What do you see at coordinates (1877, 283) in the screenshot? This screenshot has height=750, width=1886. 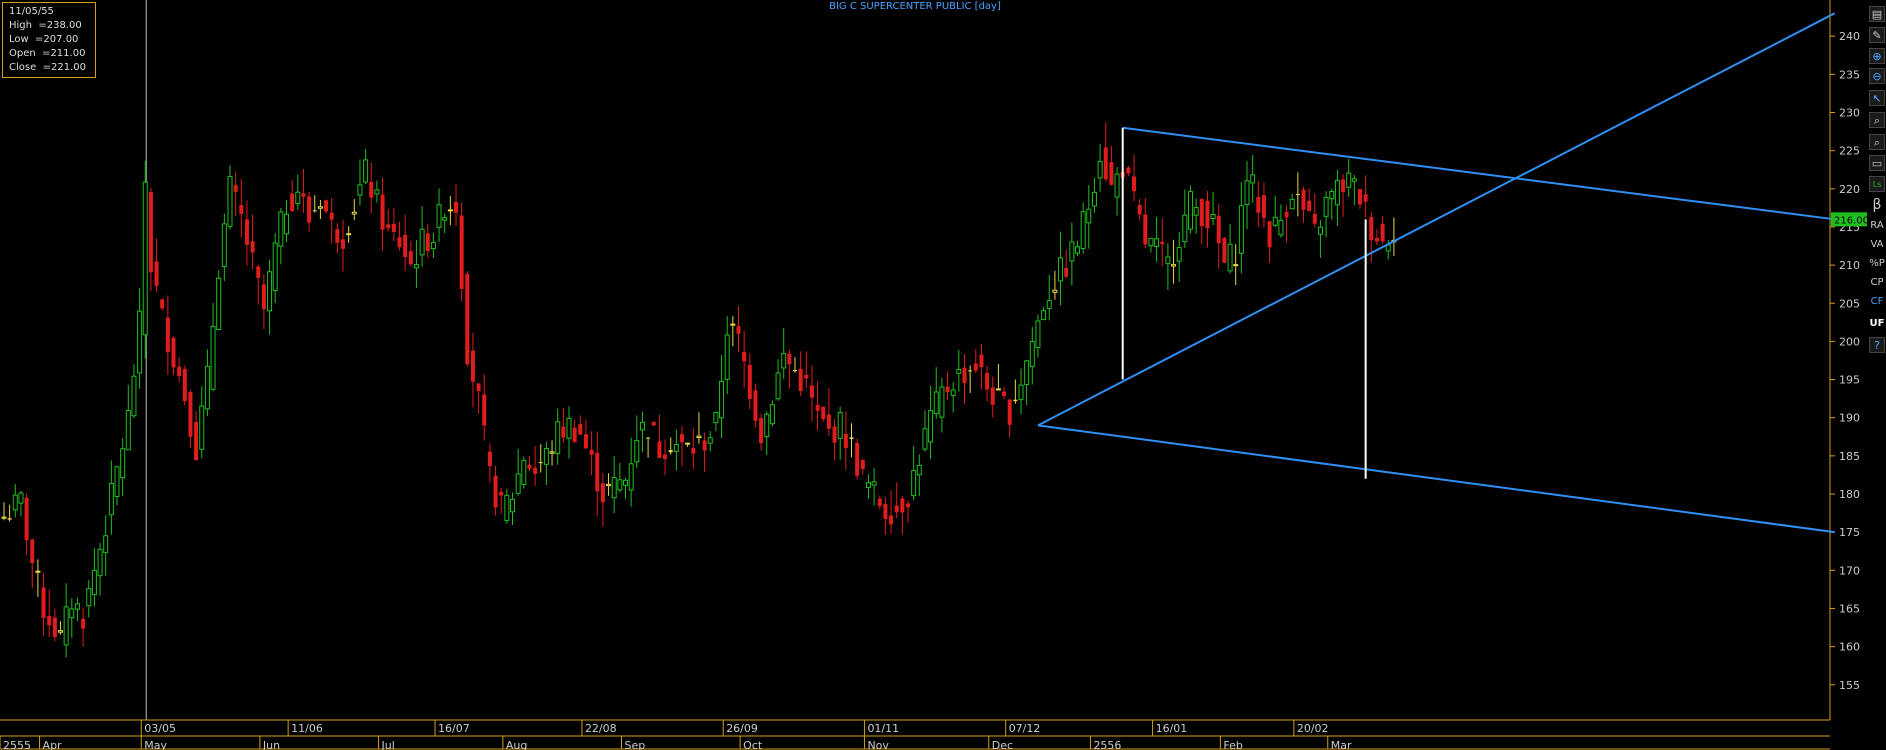 I see `cp-button: CP` at bounding box center [1877, 283].